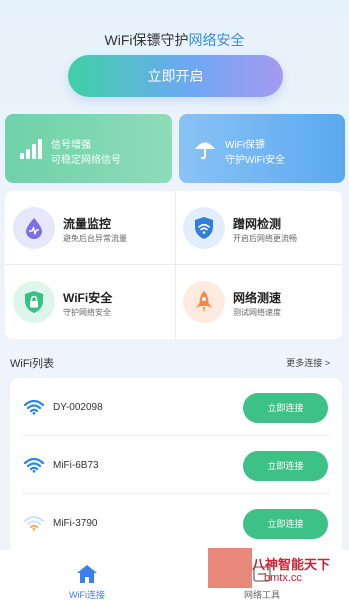 The height and width of the screenshot is (600, 349). Describe the element at coordinates (255, 160) in the screenshot. I see `card-subtitle: 守护WiFi安全` at that location.